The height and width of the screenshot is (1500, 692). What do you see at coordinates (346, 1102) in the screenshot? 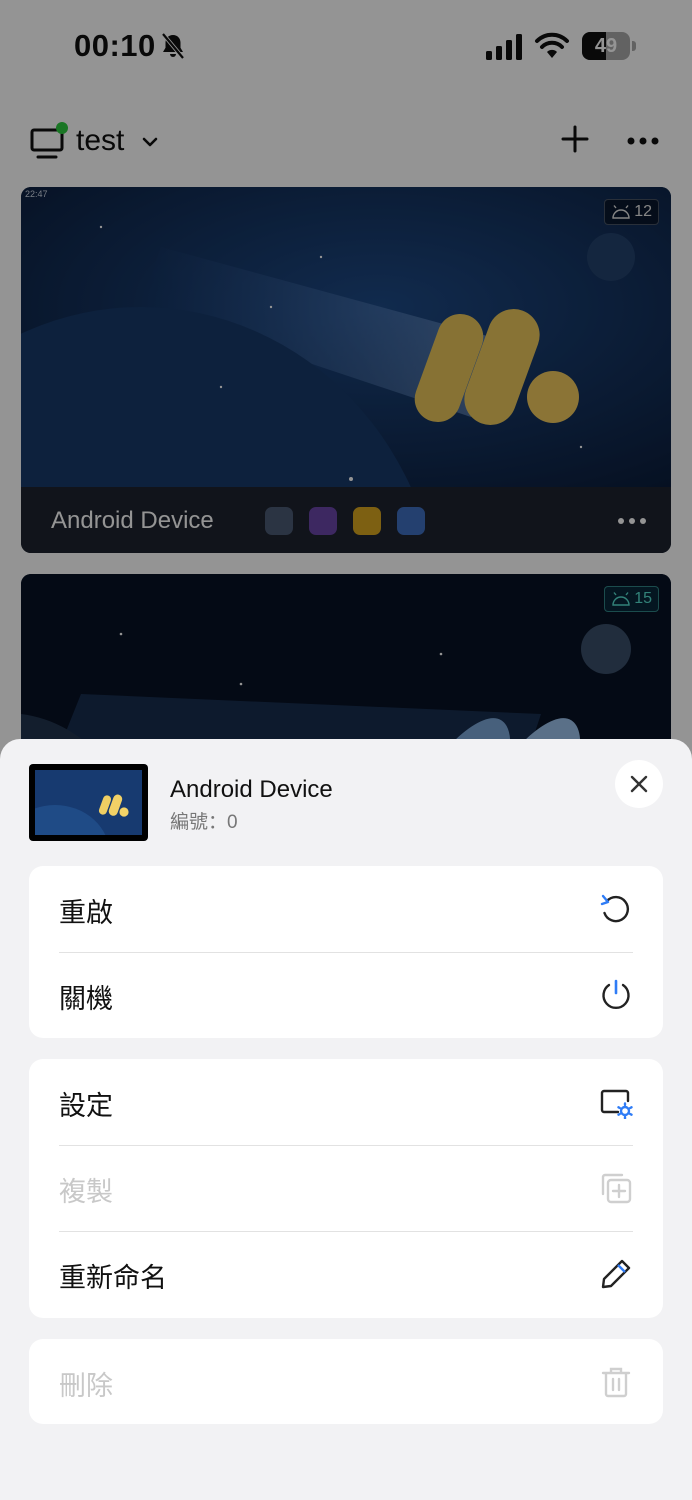
I see `settings-button: 設定` at bounding box center [346, 1102].